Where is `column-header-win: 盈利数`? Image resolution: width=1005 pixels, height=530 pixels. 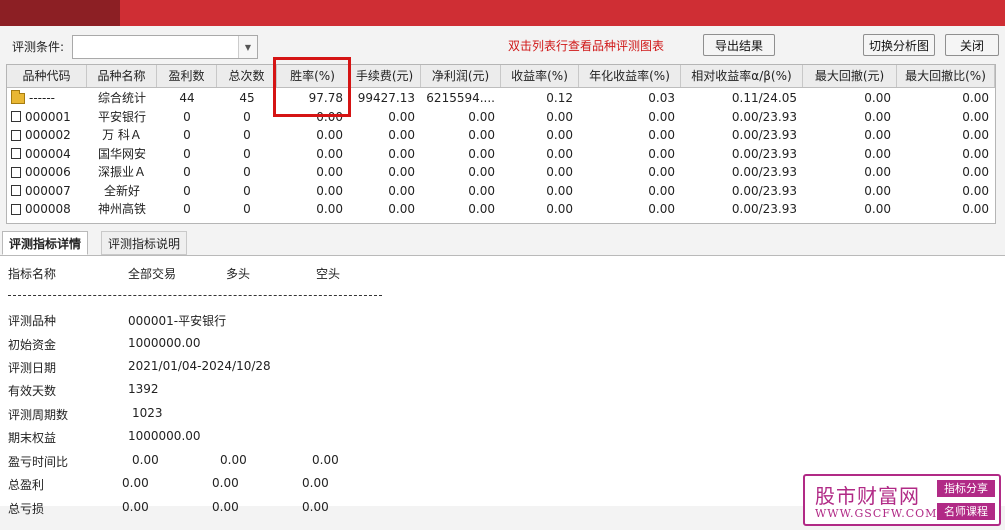 column-header-win: 盈利数 is located at coordinates (187, 76).